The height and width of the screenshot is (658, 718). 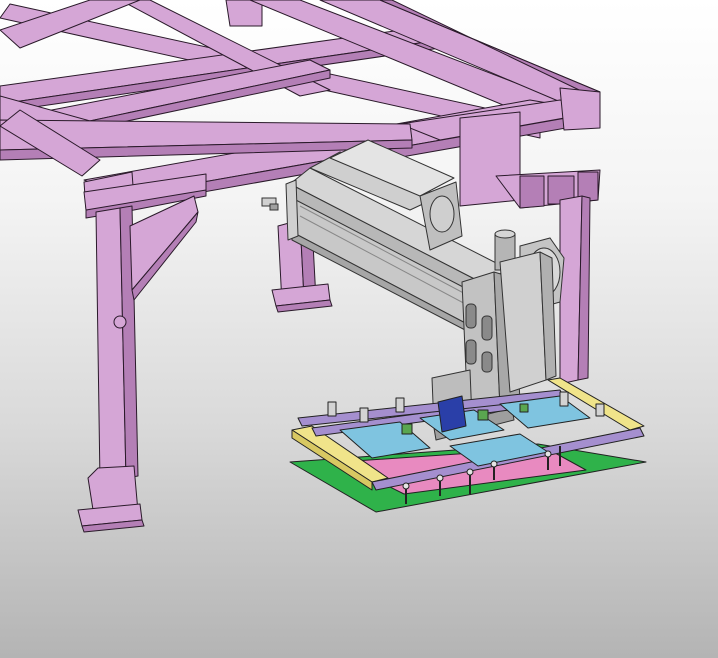 I want to click on back-top-post, so click(x=244, y=13).